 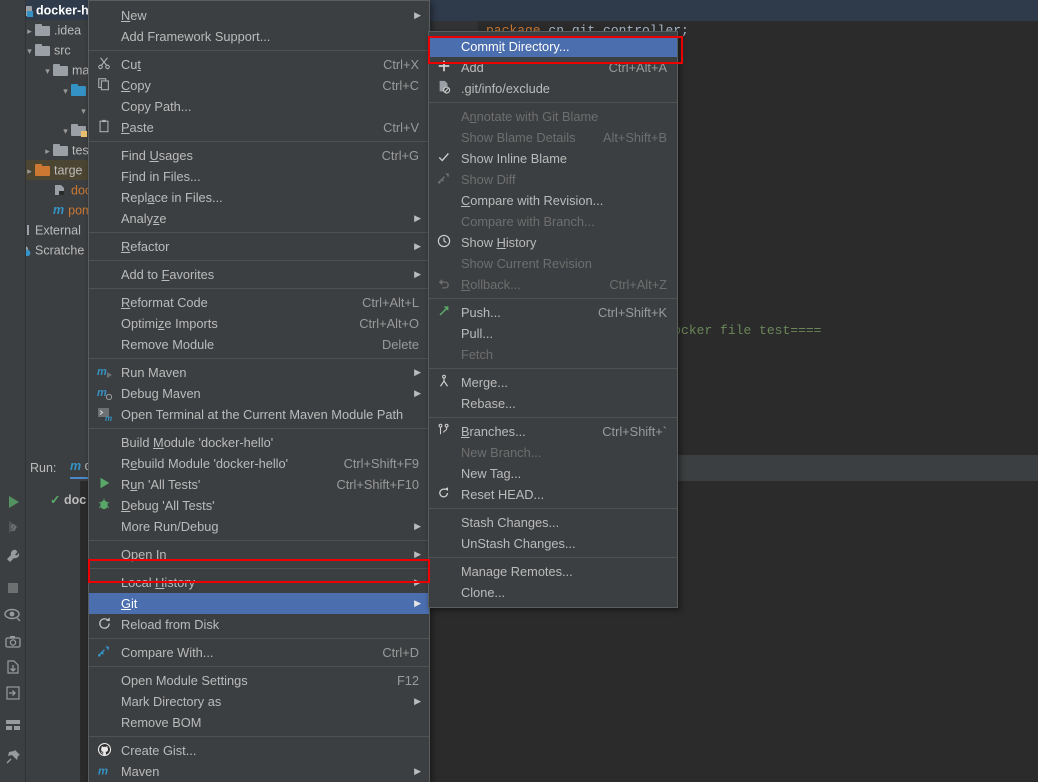 I want to click on menu-item-find-usages: Find Usages Ctrl+G, so click(x=259, y=155).